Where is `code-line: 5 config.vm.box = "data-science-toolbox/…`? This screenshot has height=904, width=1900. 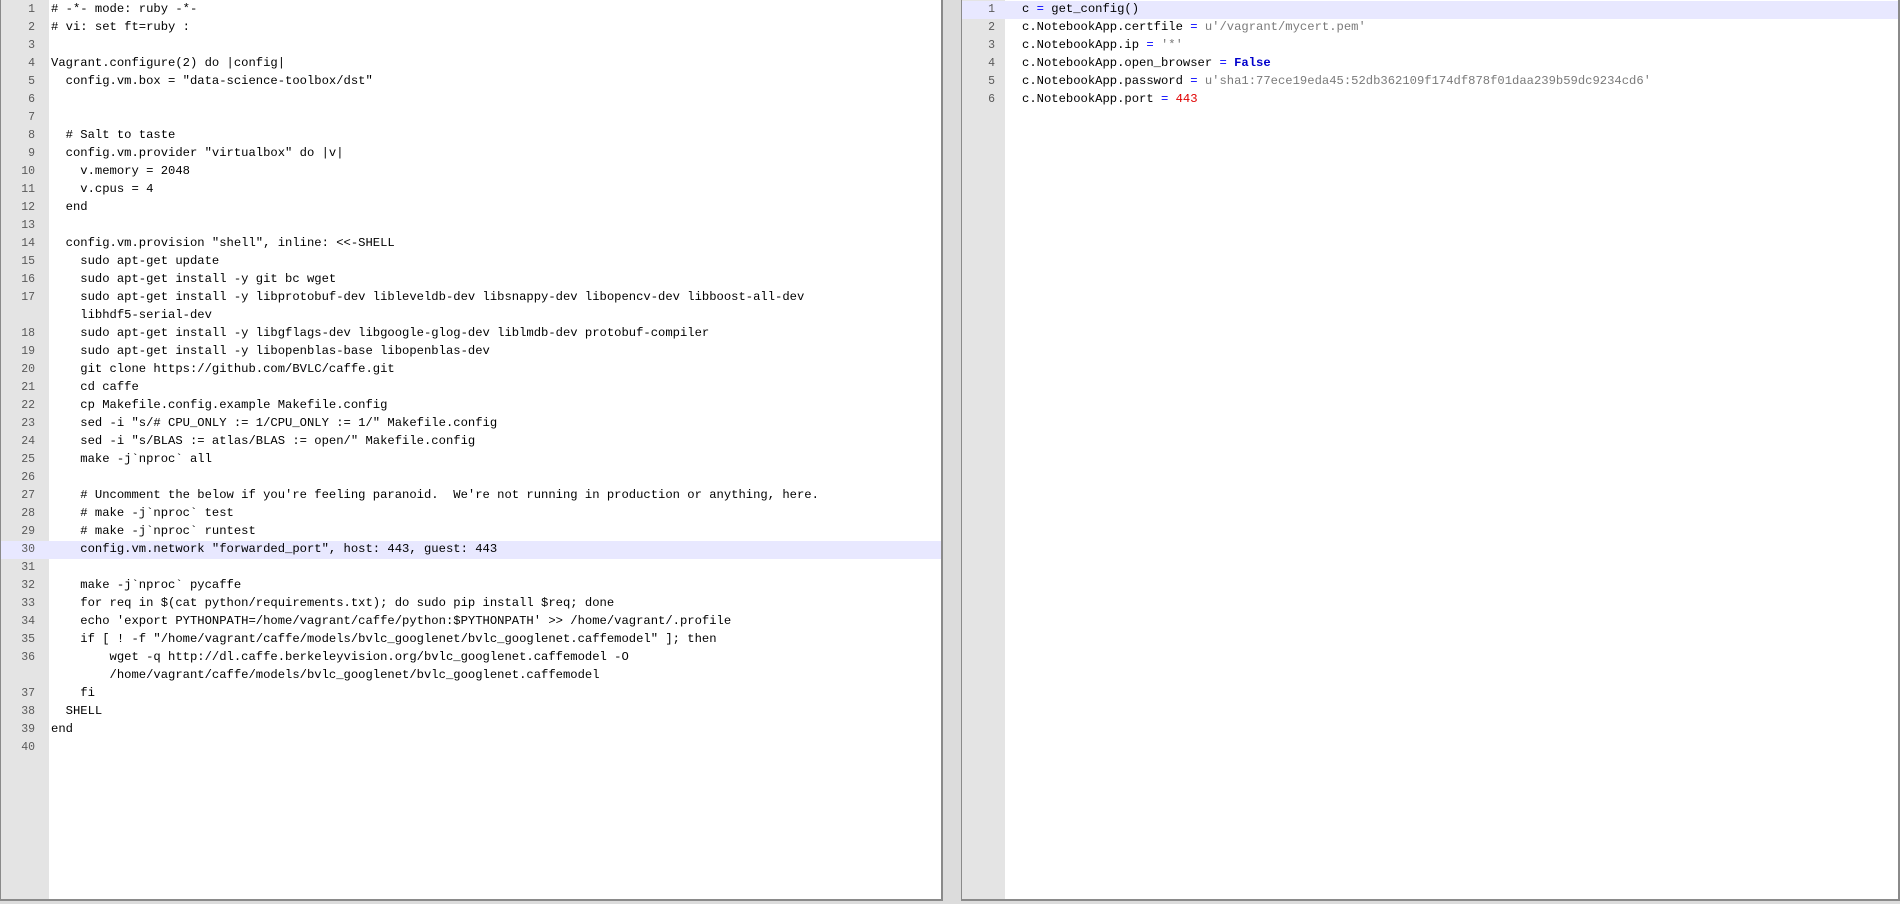 code-line: 5 config.vm.box = "data-science-toolbox/… is located at coordinates (471, 82).